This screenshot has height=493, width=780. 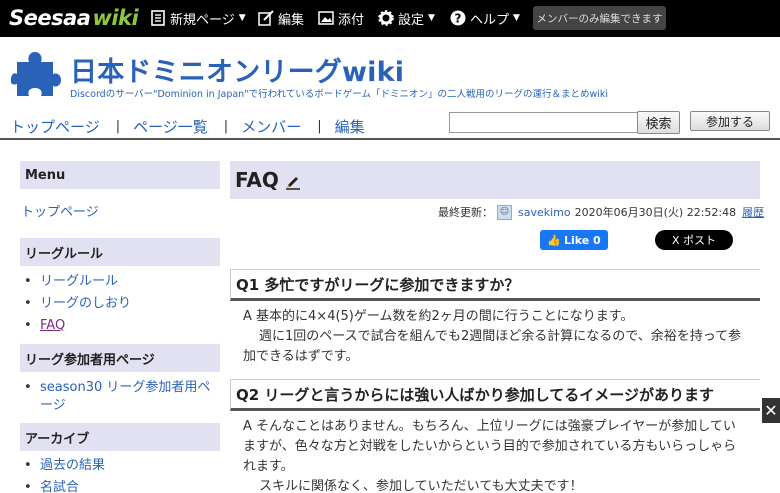 I want to click on avatar: ☺, so click(x=504, y=212).